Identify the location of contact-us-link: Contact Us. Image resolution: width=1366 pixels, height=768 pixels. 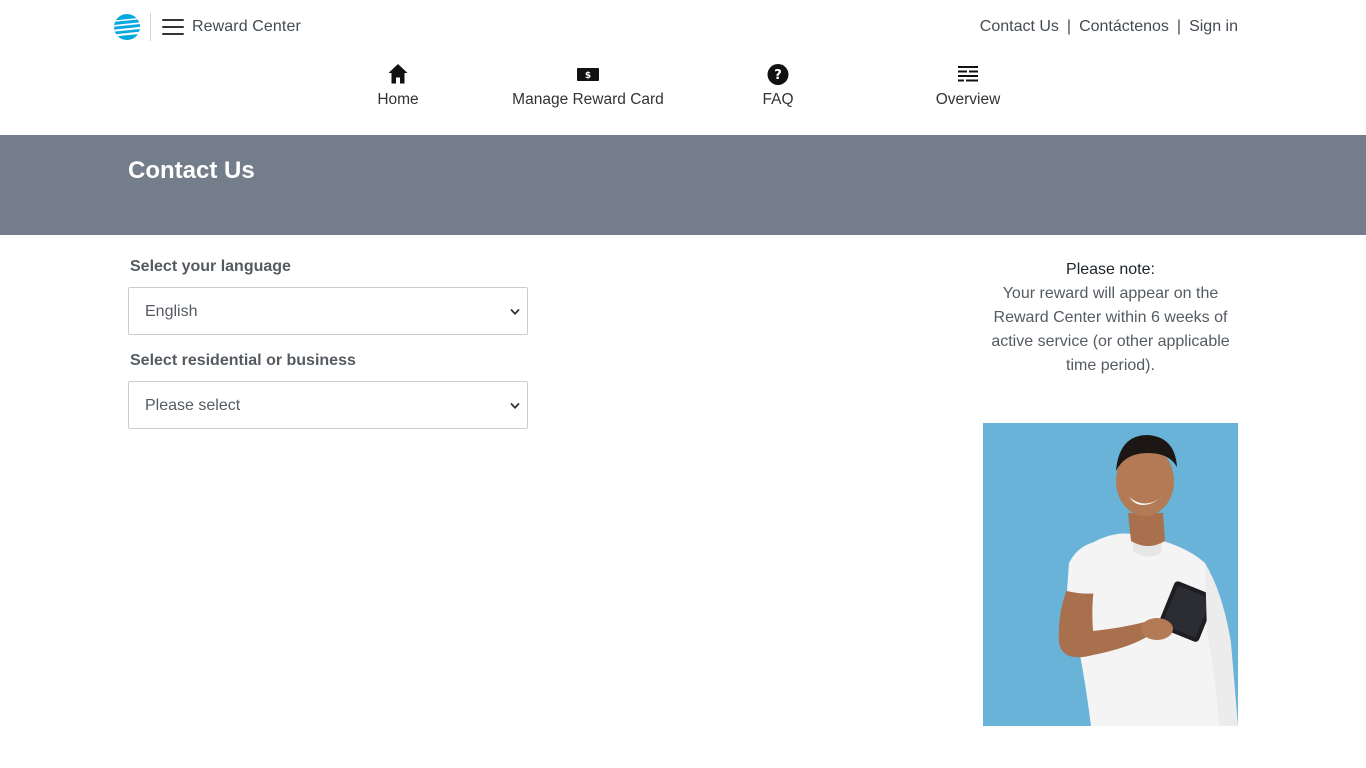
(1019, 27).